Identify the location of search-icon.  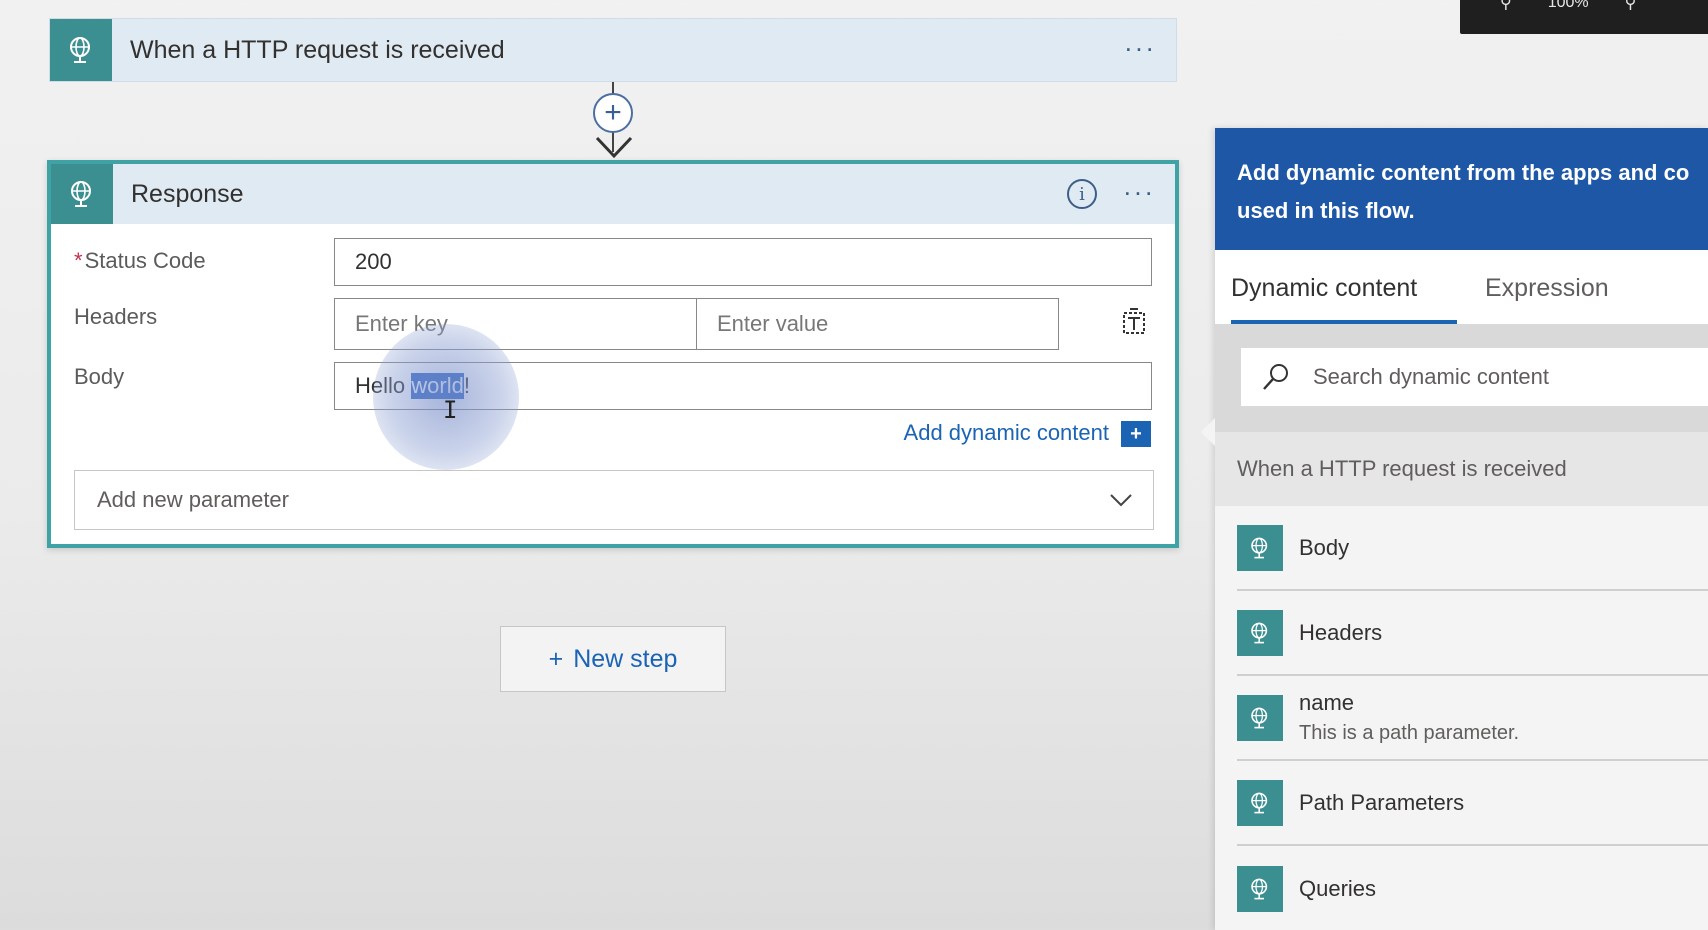
(1275, 377).